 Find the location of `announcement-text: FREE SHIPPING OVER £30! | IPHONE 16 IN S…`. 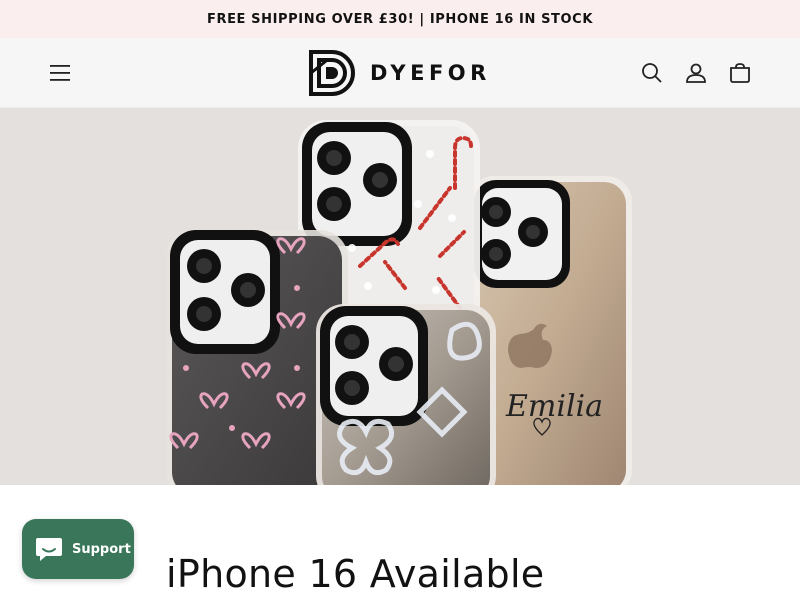

announcement-text: FREE SHIPPING OVER £30! | IPHONE 16 IN S… is located at coordinates (399, 19).